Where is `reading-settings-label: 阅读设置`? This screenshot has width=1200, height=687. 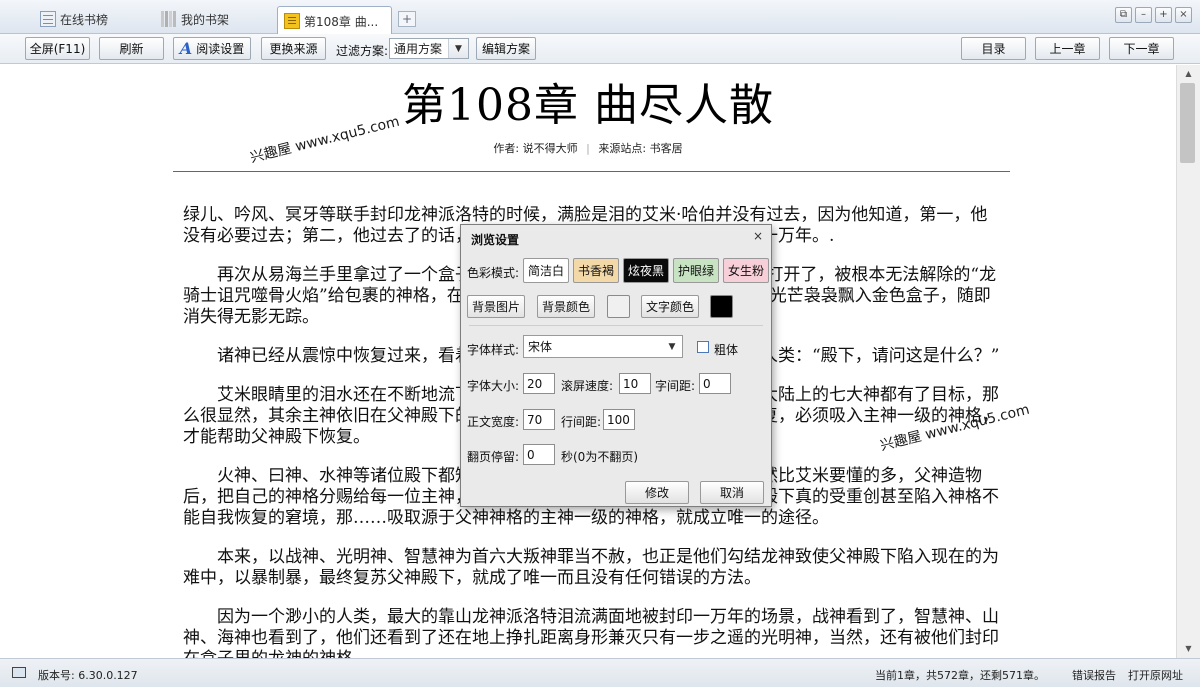 reading-settings-label: 阅读设置 is located at coordinates (220, 49).